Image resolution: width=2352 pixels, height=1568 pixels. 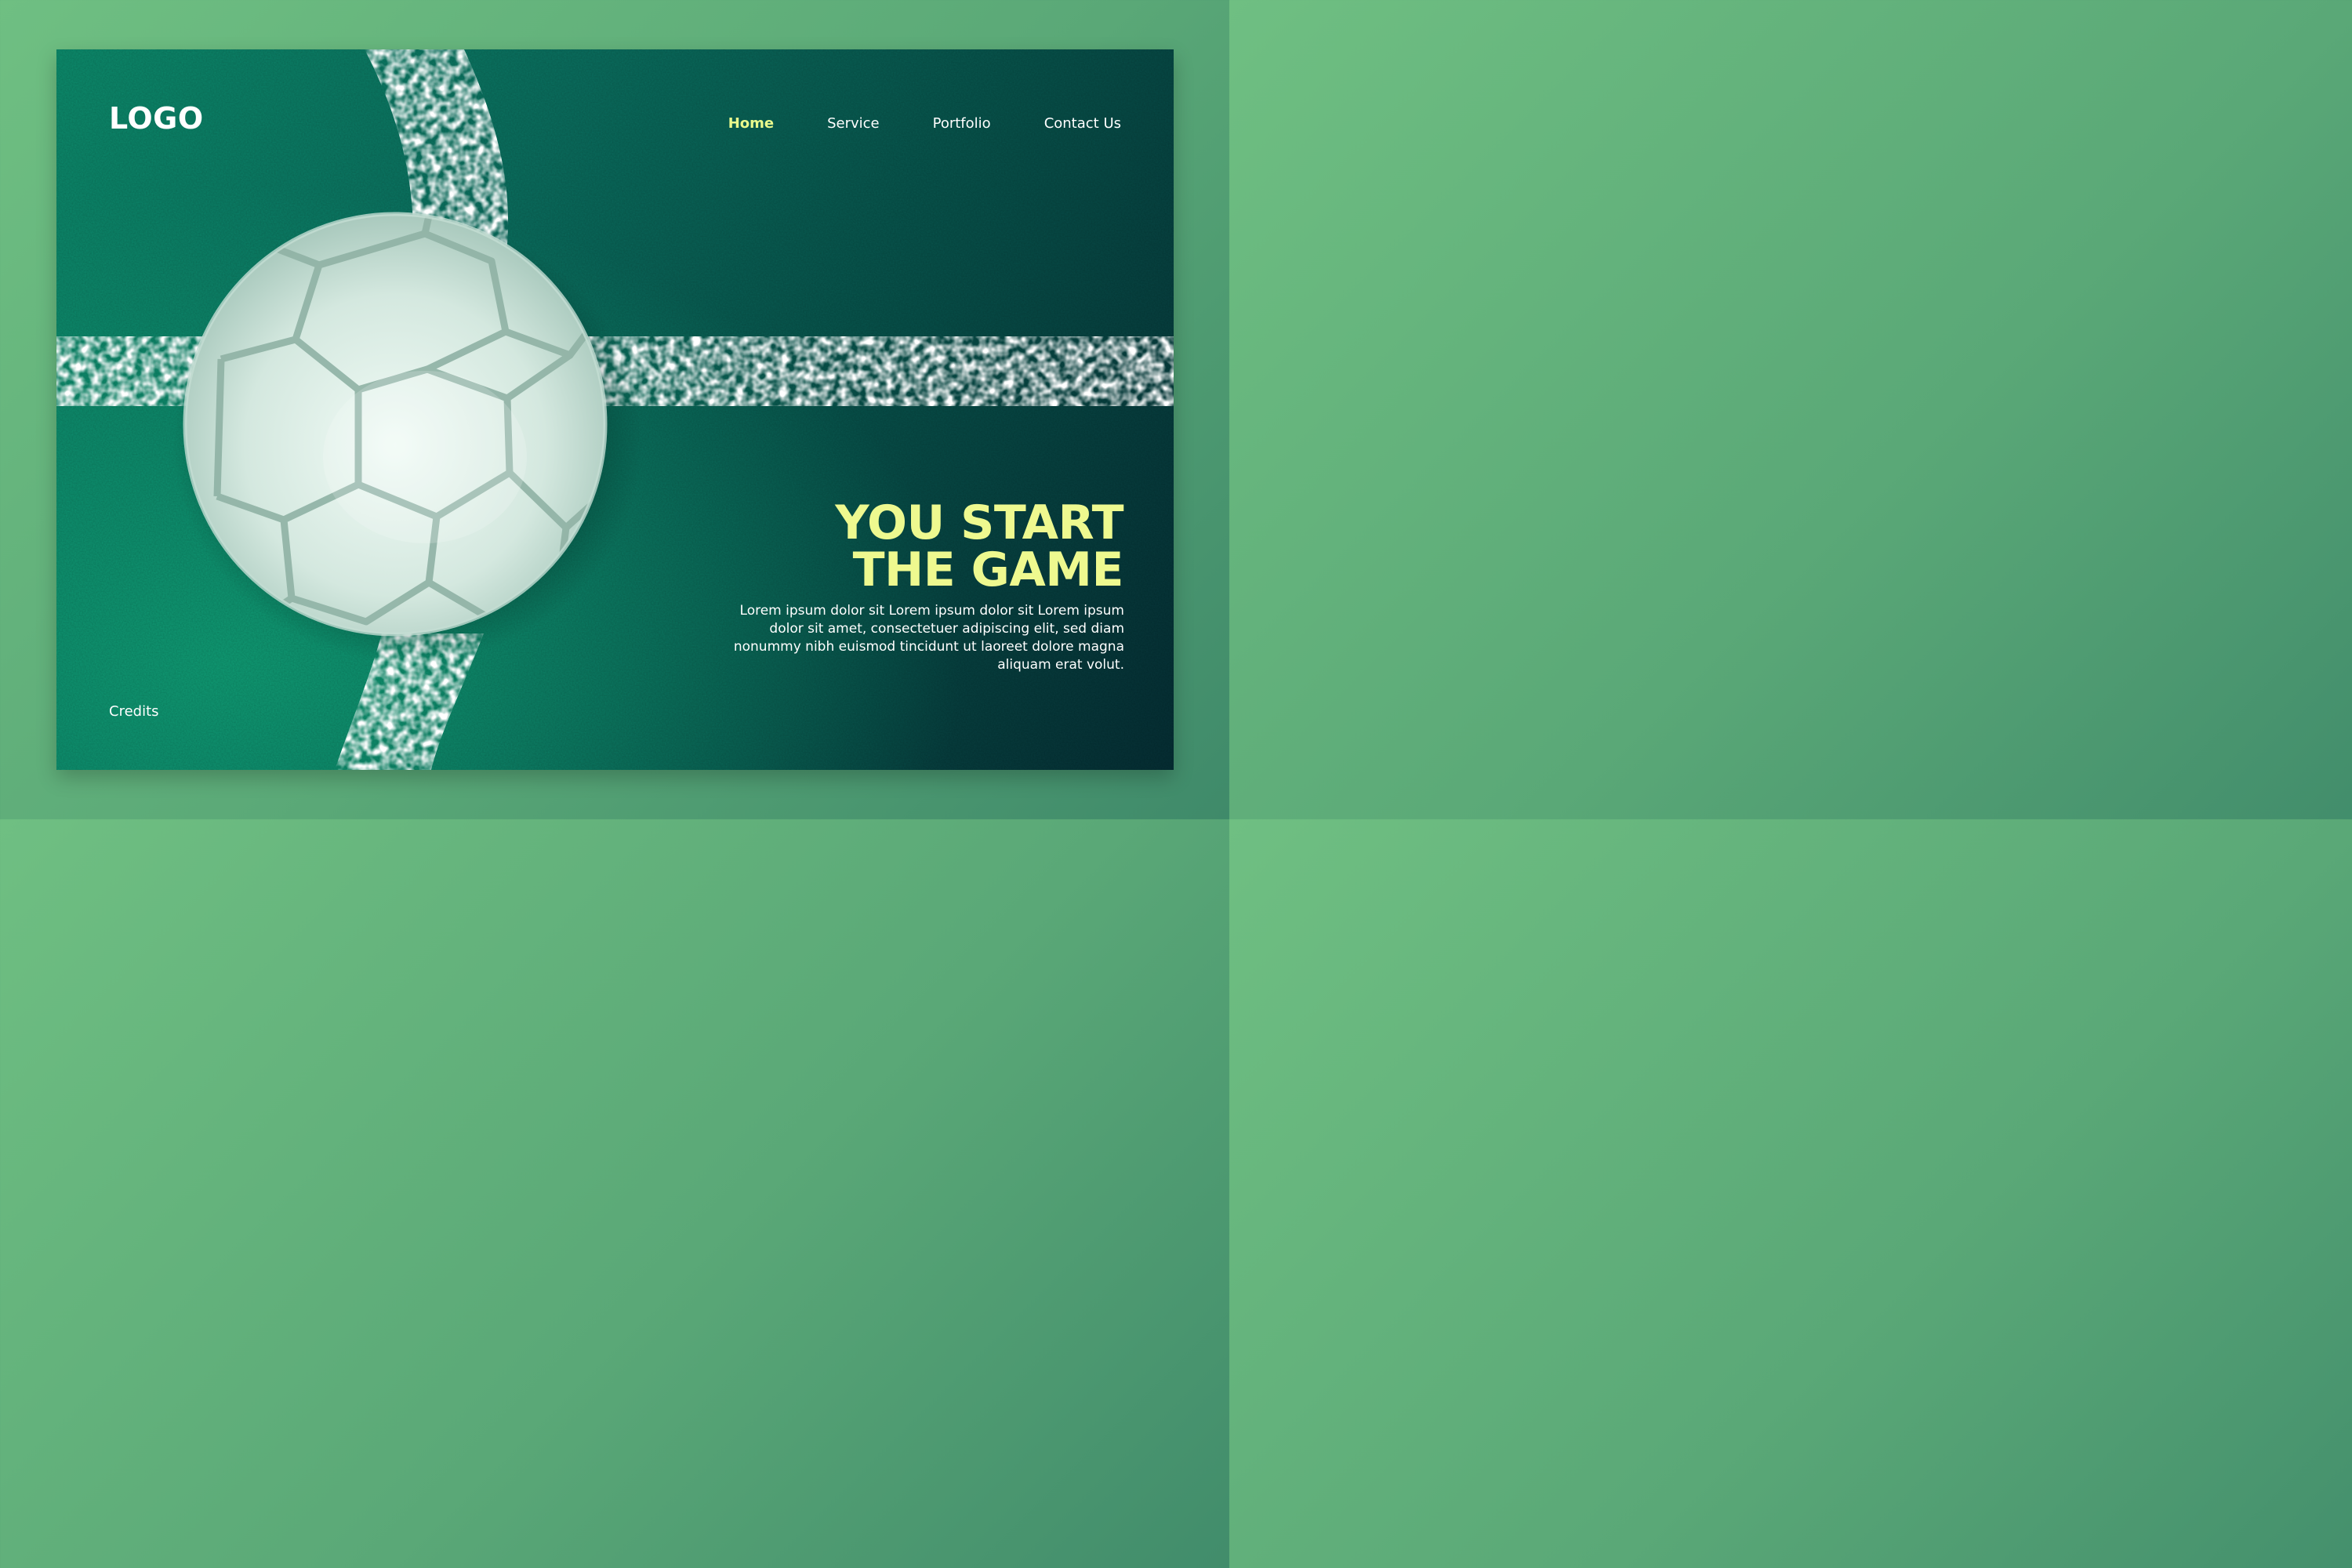 I want to click on nav-service-link: Service, so click(x=853, y=123).